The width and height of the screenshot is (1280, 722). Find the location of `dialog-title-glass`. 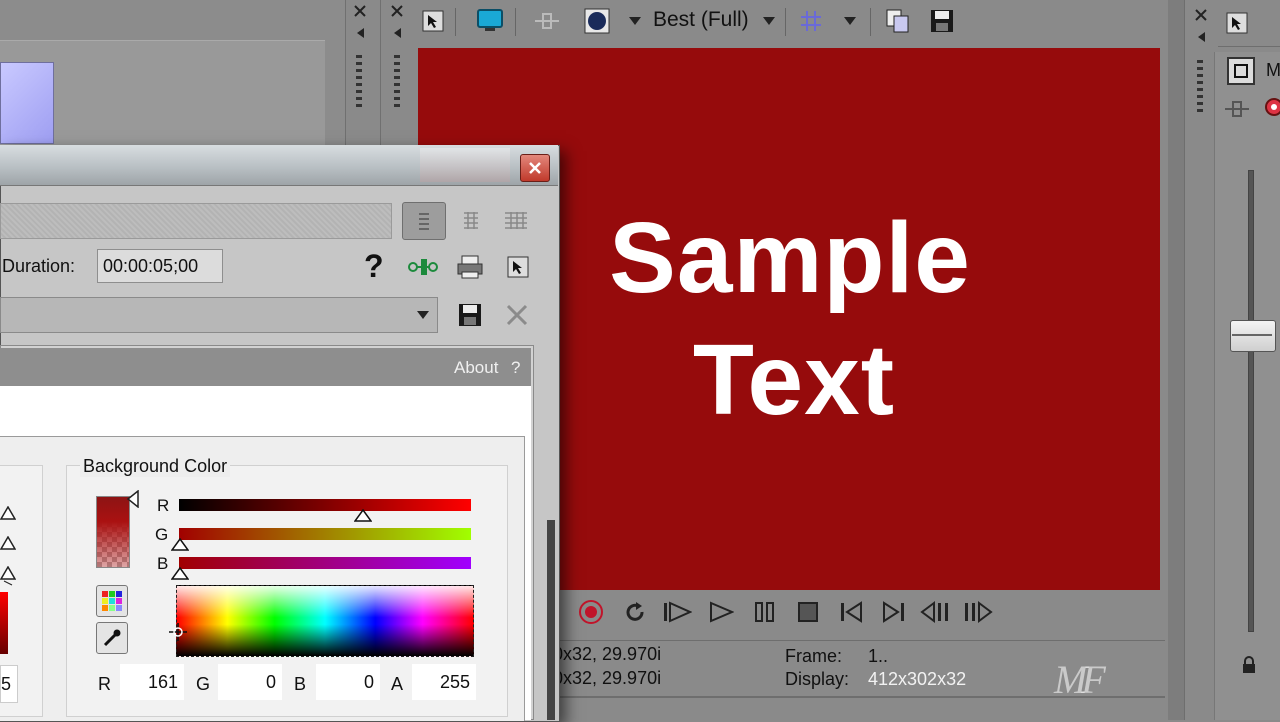

dialog-title-glass is located at coordinates (465, 165).